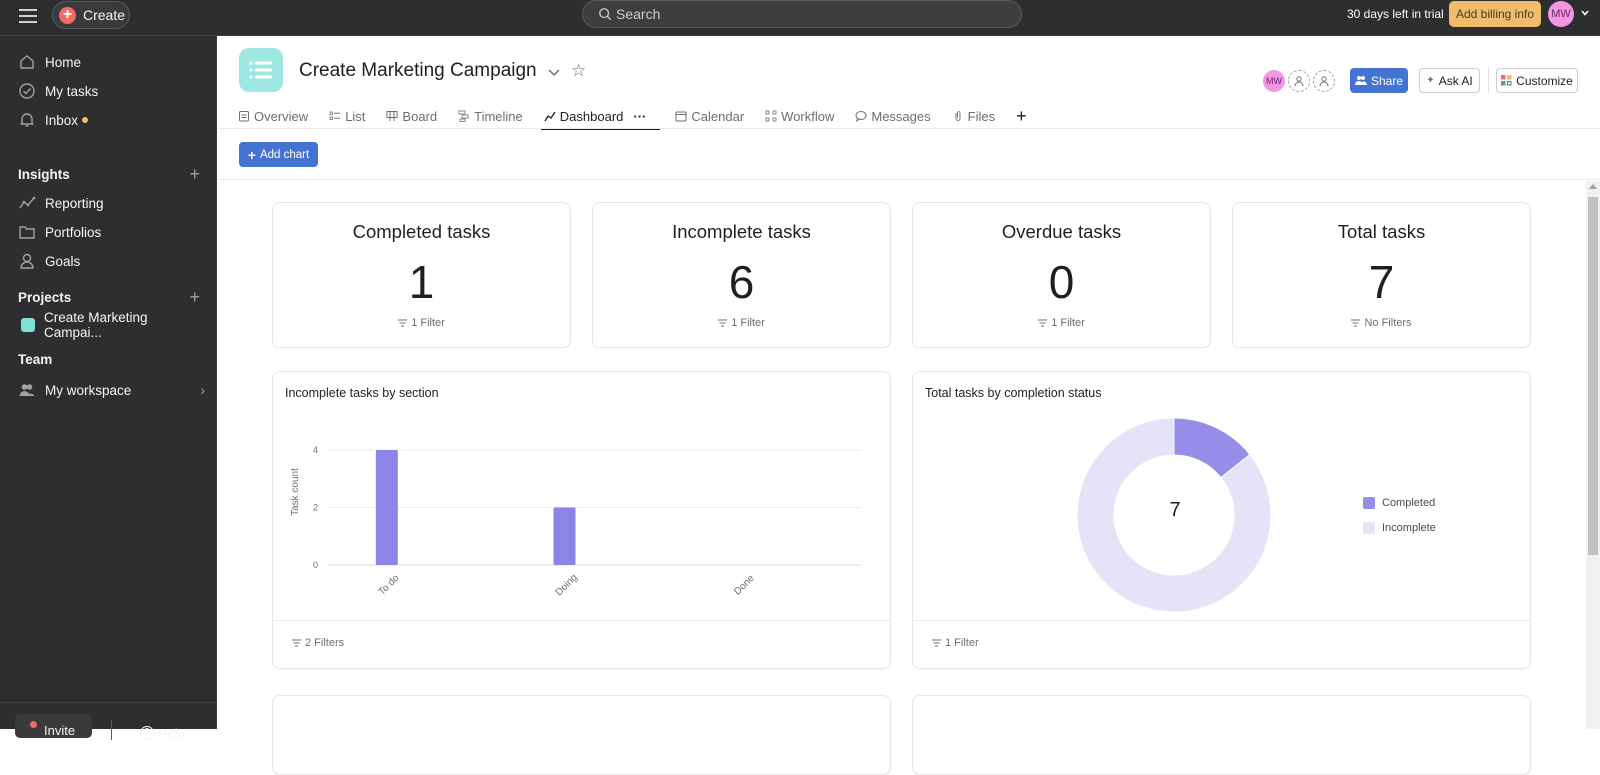 The height and width of the screenshot is (775, 1600). What do you see at coordinates (1537, 80) in the screenshot?
I see `customize-button: Customize` at bounding box center [1537, 80].